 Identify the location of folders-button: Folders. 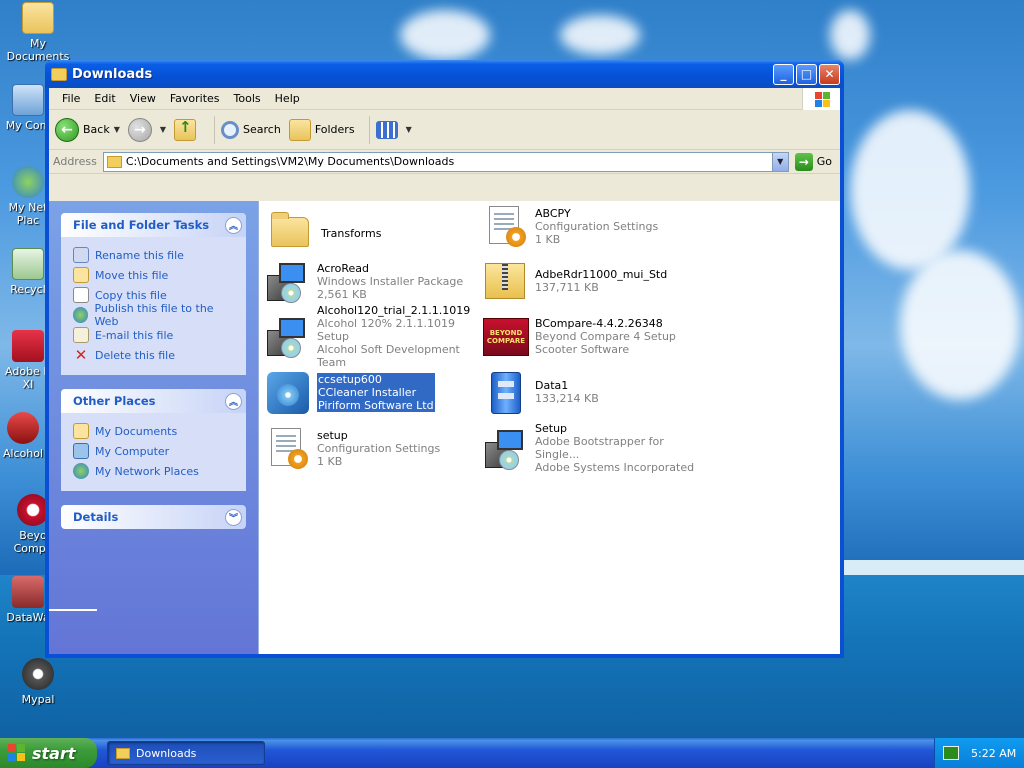
(321, 129).